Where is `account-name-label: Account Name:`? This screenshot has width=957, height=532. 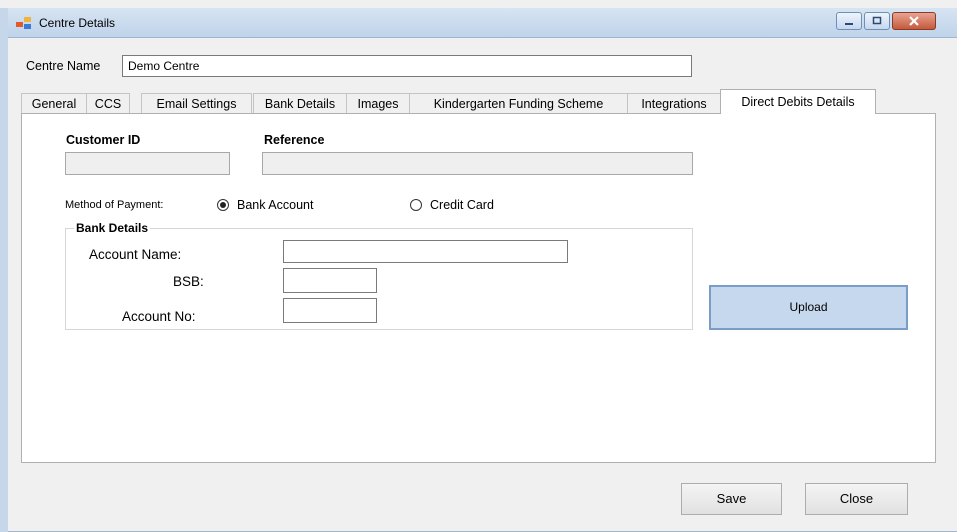
account-name-label: Account Name: is located at coordinates (135, 254).